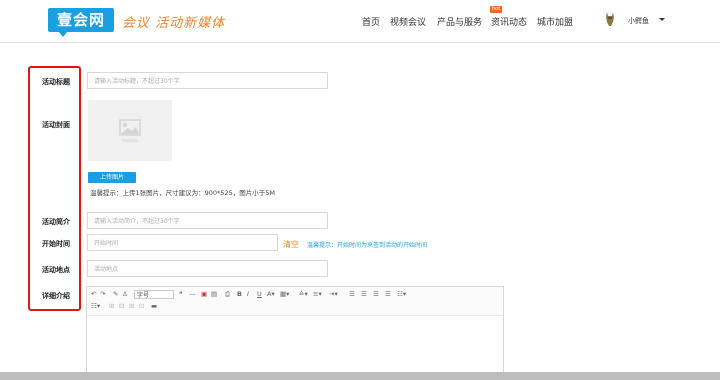 The image size is (720, 380). I want to click on nav-news: 资讯动态, so click(509, 21).